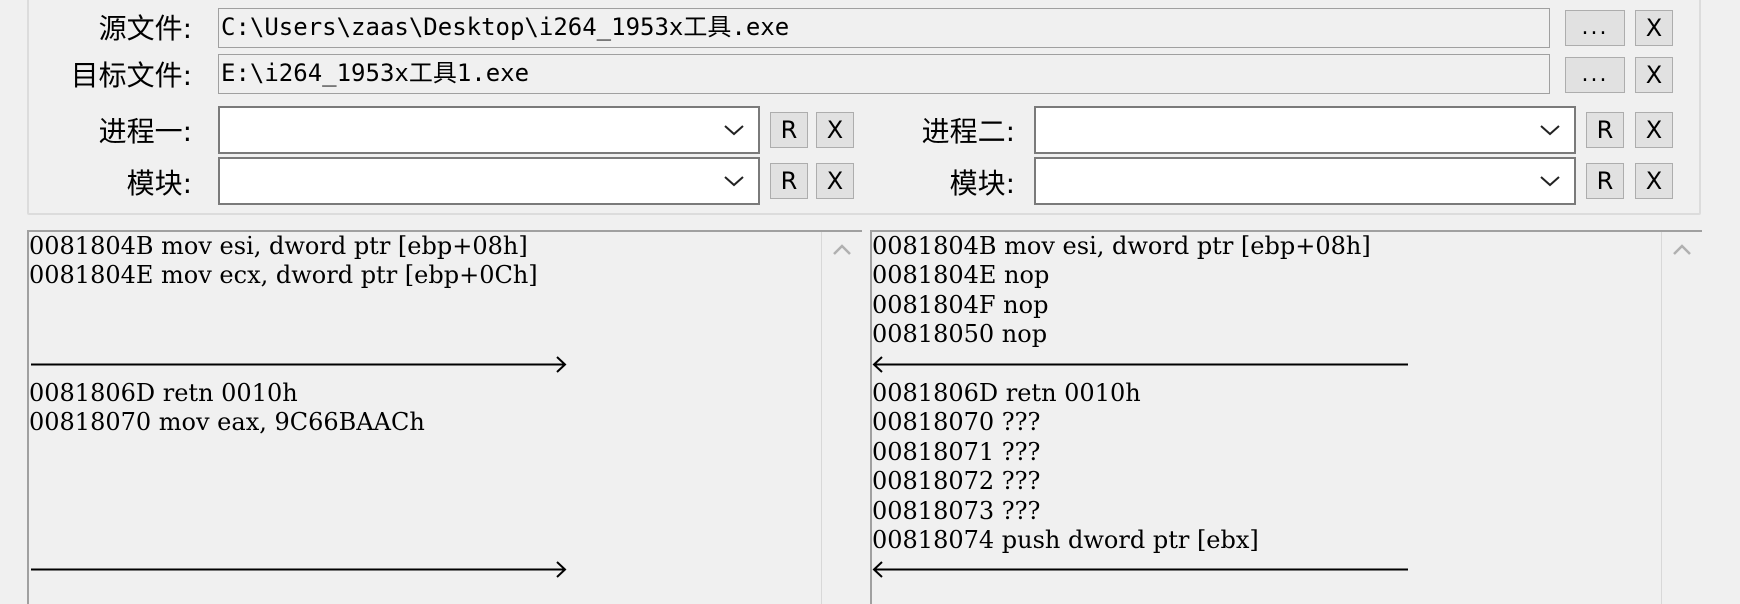 The image size is (1740, 604). Describe the element at coordinates (489, 130) in the screenshot. I see `process1-combo` at that location.